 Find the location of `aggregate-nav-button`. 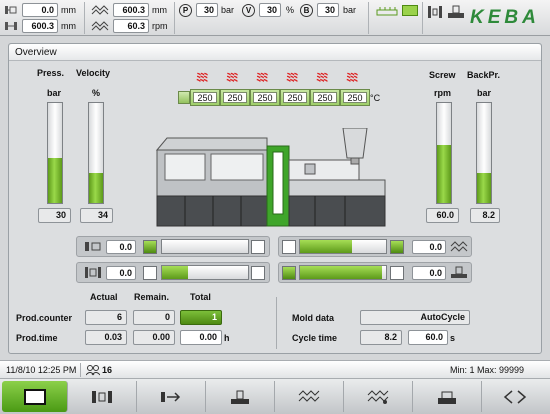

aggregate-nav-button is located at coordinates (447, 396).